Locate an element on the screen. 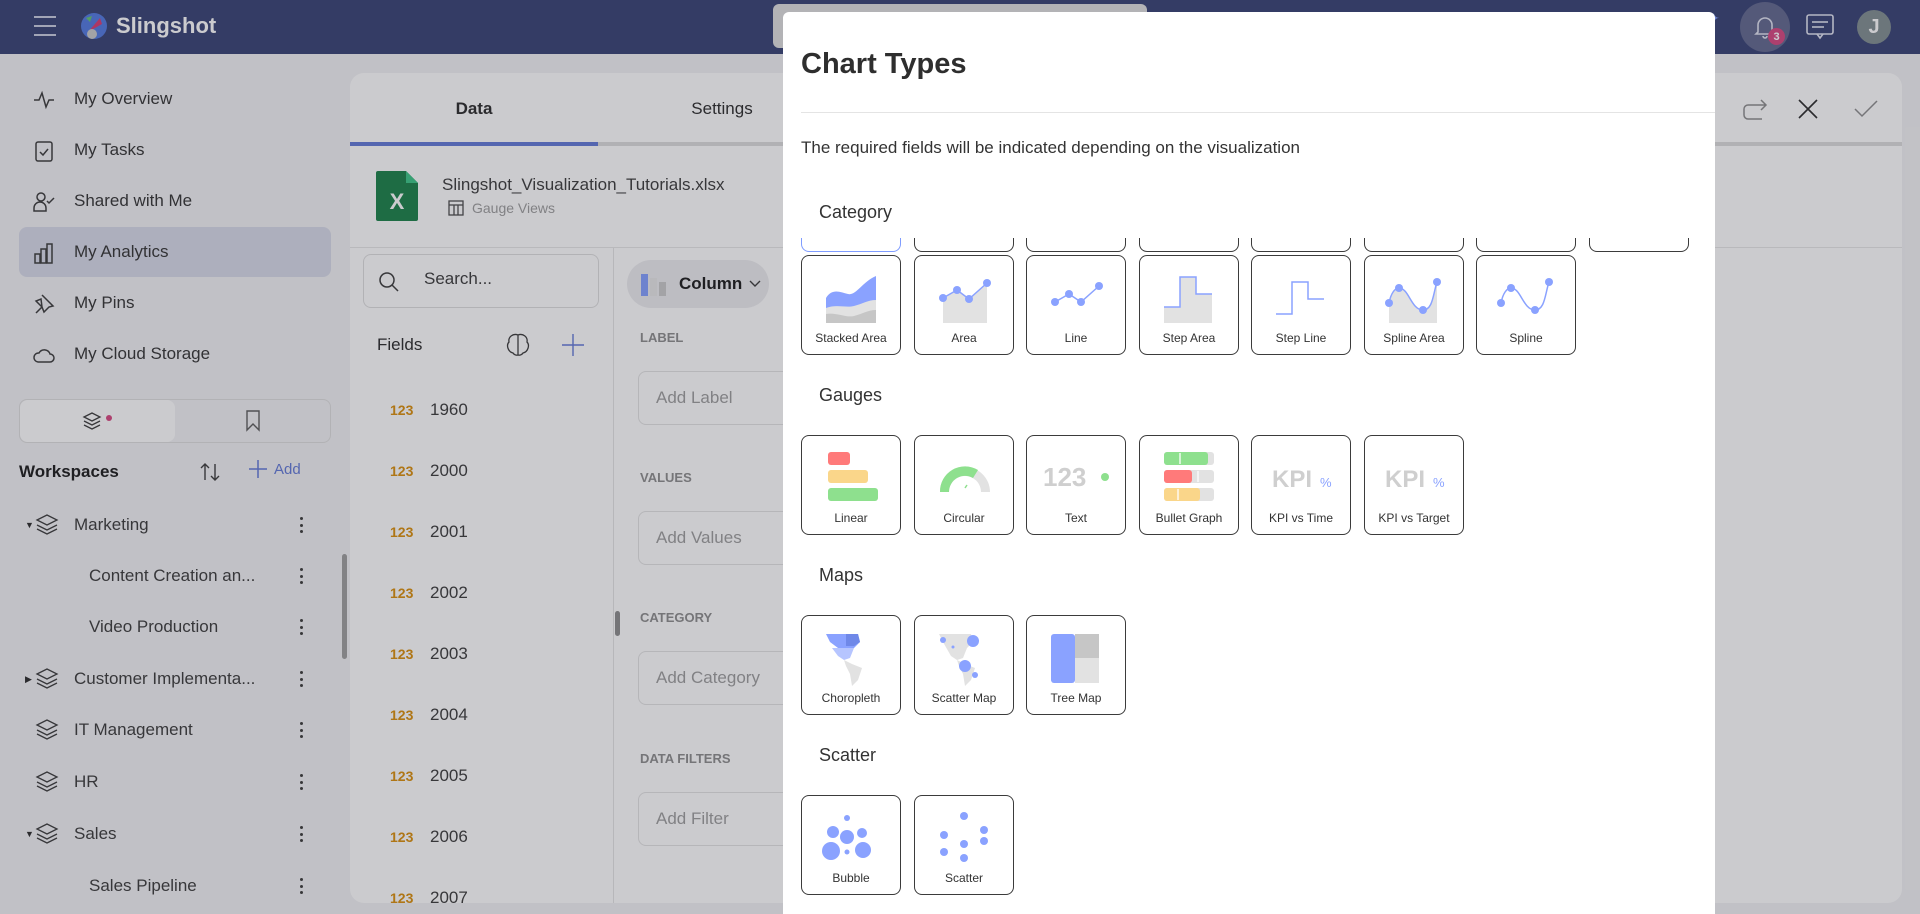  tile-label: Spline Area is located at coordinates (1414, 338).